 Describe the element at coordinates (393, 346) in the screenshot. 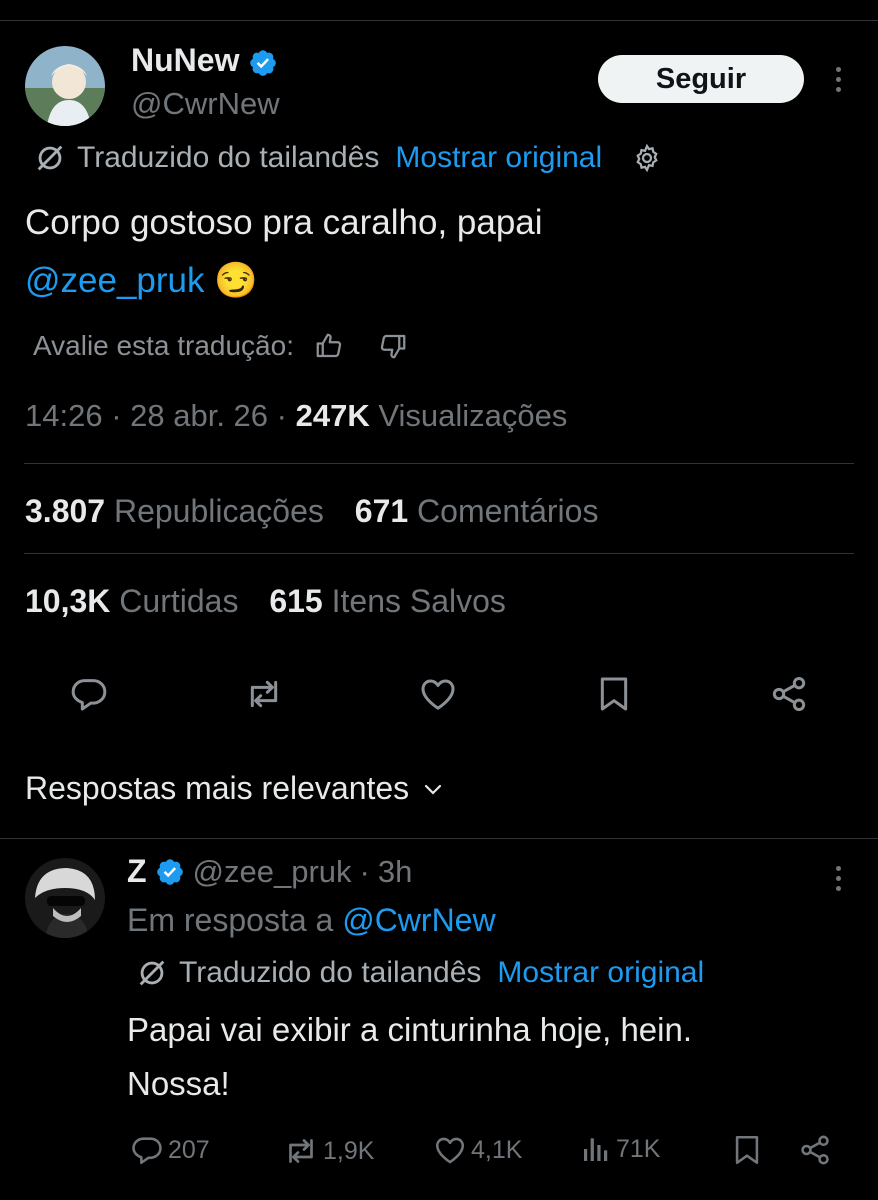

I see `thumbs-down-icon` at that location.